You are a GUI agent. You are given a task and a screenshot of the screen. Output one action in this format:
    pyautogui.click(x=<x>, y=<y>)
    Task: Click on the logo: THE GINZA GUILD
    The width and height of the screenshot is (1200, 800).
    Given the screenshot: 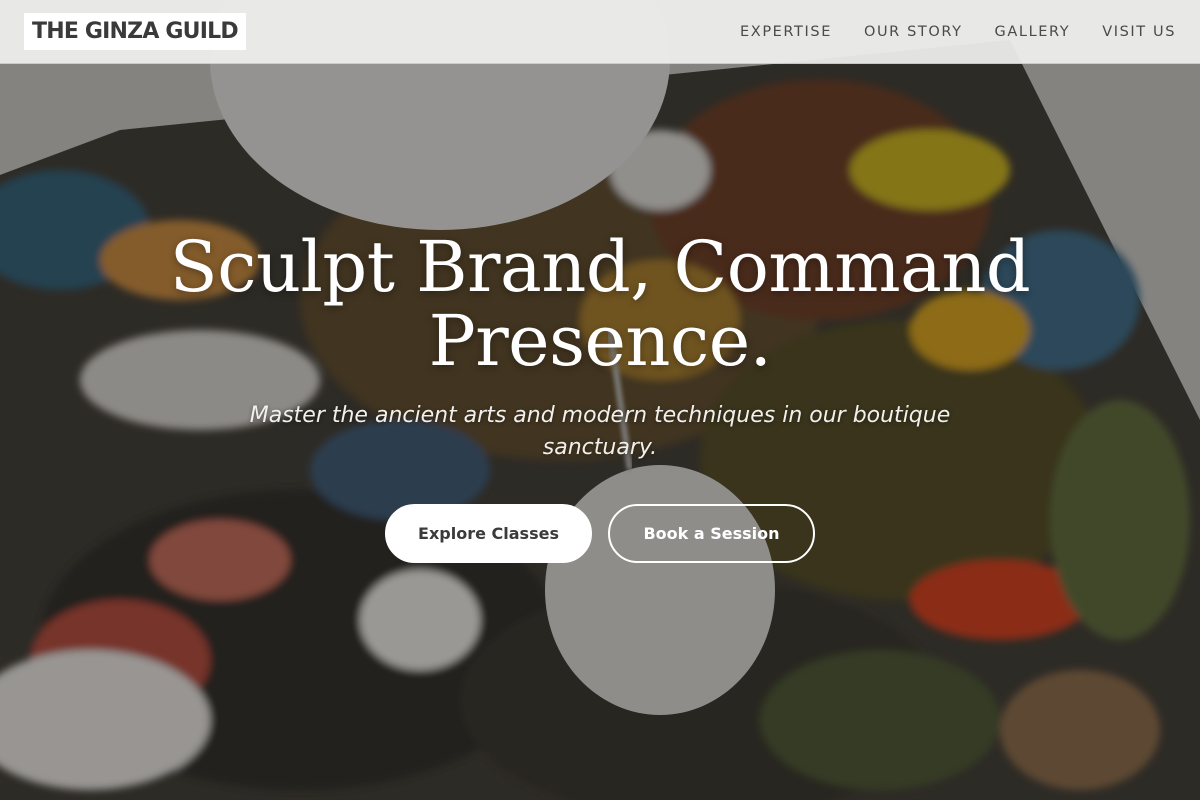 What is the action you would take?
    pyautogui.click(x=135, y=31)
    